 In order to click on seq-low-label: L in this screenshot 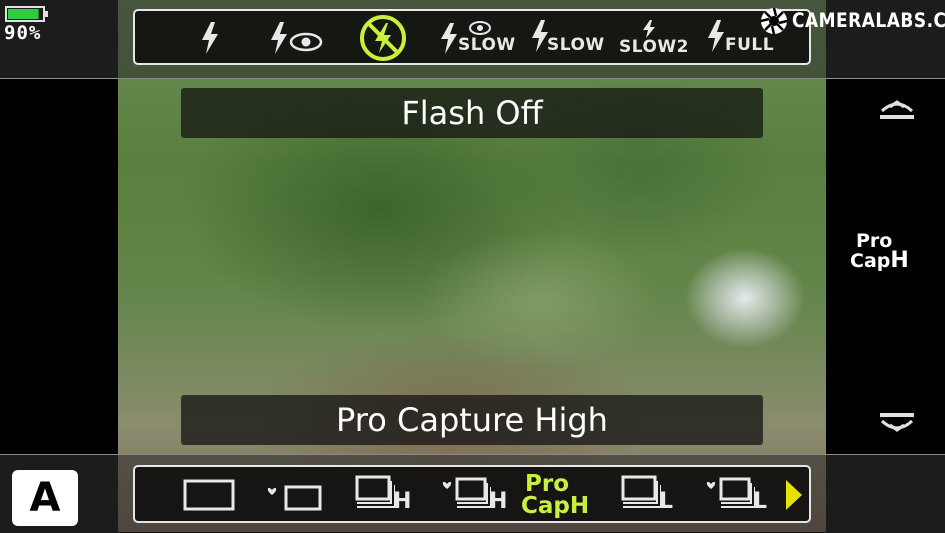, I will do `click(666, 501)`.